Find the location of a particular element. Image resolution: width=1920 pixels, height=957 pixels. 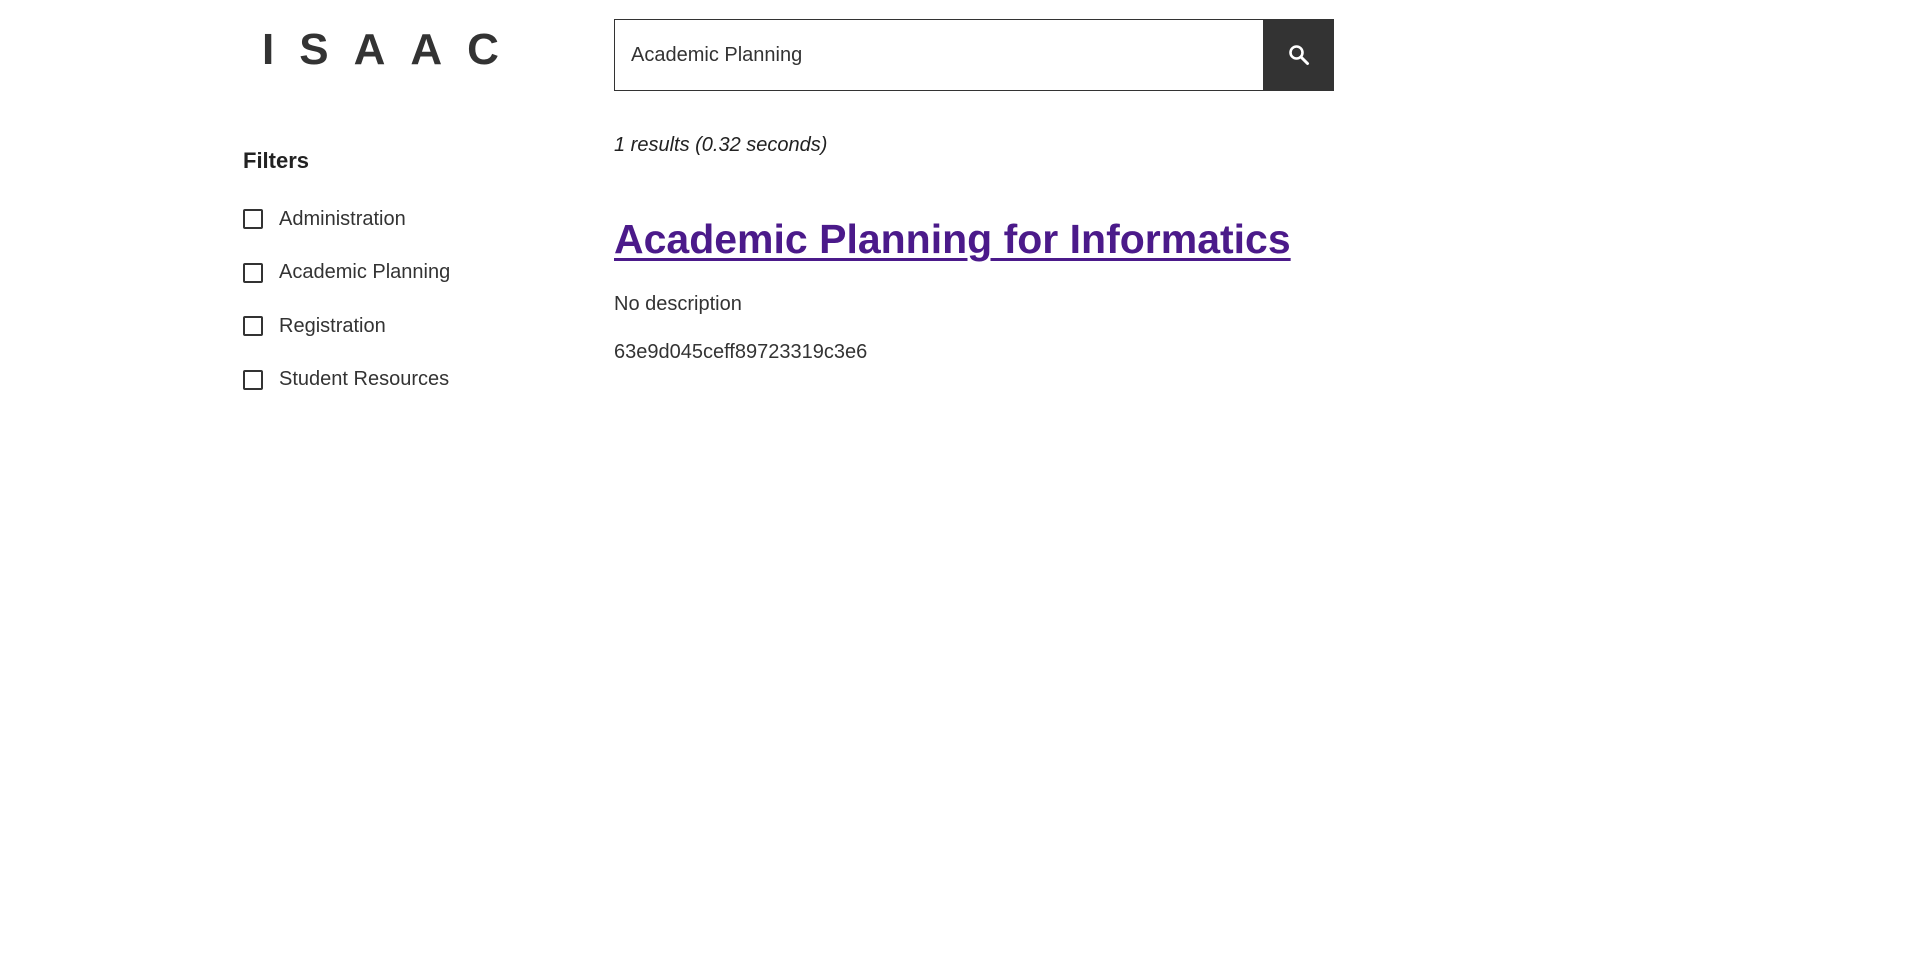

filter-academic-planning: Academic Planning is located at coordinates (346, 273).